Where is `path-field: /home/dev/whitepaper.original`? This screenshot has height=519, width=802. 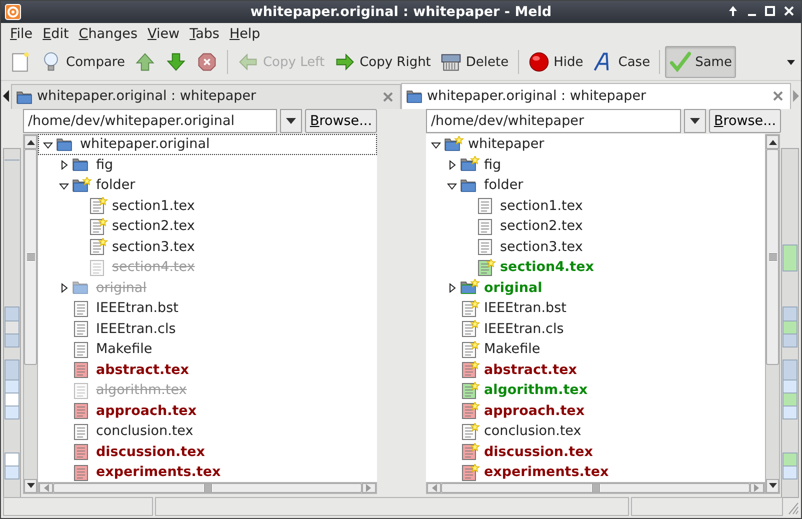 path-field: /home/dev/whitepaper.original is located at coordinates (150, 121).